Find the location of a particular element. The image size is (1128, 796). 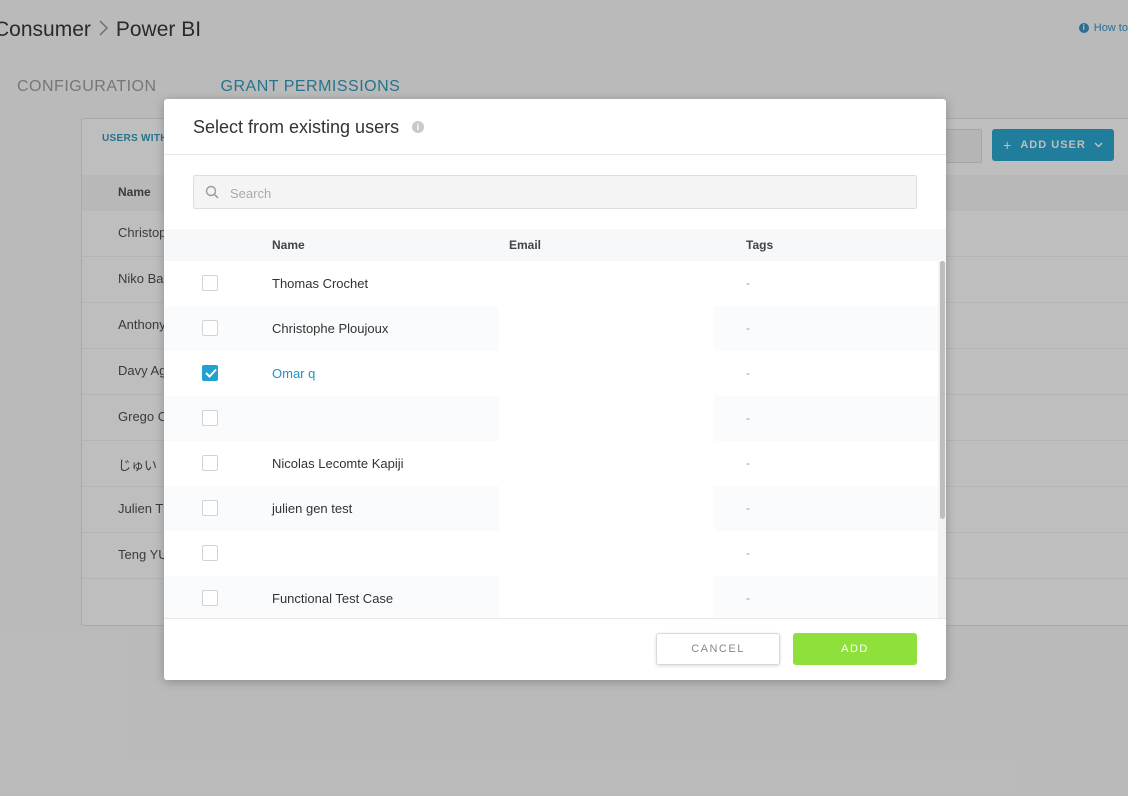

tags-column-header: Tags is located at coordinates (759, 245).